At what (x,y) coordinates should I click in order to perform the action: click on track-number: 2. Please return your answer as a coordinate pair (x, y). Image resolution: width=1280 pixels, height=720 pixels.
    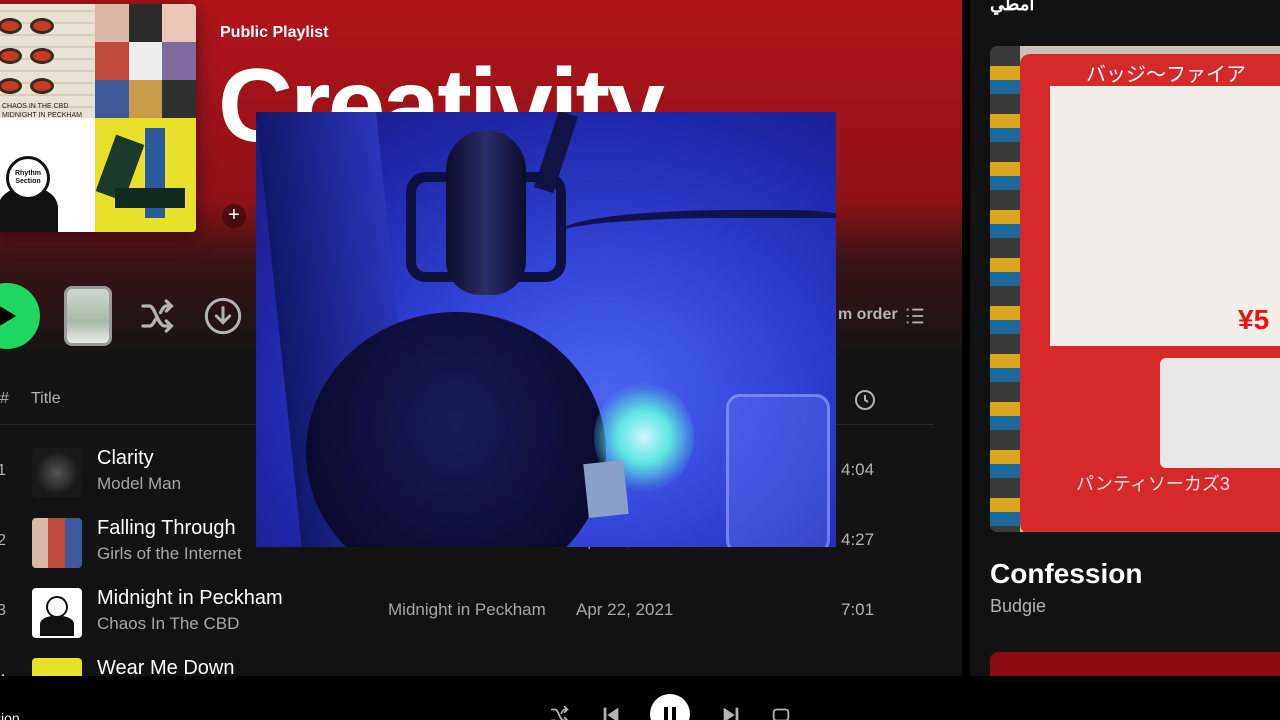
    Looking at the image, I should click on (3, 540).